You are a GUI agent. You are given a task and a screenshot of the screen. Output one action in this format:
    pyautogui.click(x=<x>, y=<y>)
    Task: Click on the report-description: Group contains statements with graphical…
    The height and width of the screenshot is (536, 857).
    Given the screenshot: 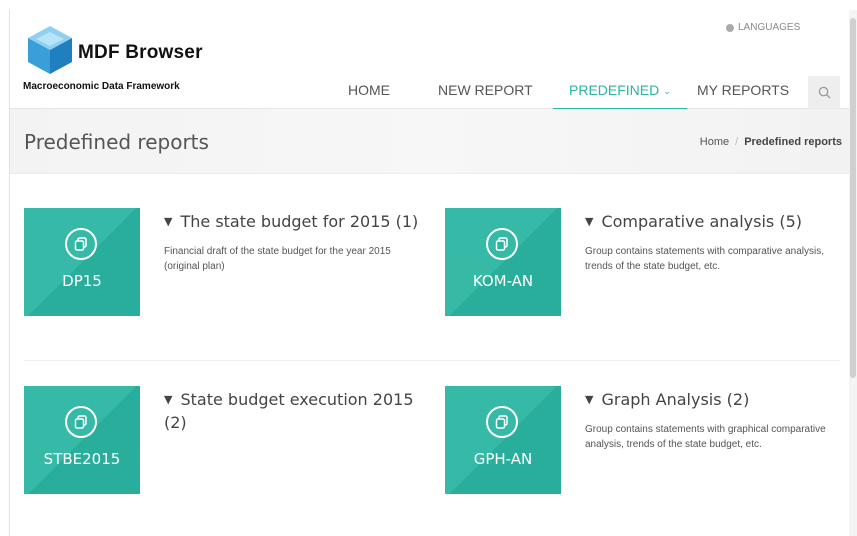 What is the action you would take?
    pyautogui.click(x=705, y=437)
    